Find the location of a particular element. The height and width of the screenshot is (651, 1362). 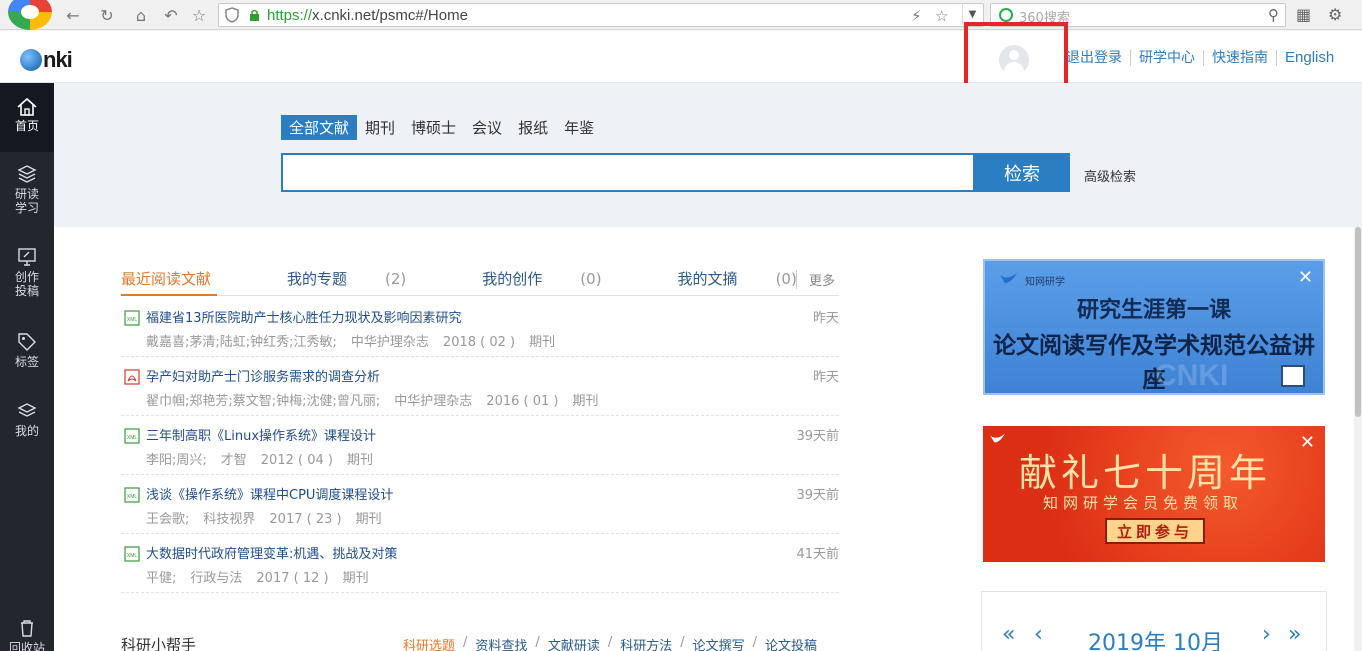

doc-meta: 李阳;周兴; 才智 2012 ( 04 ) 期刊 is located at coordinates (259, 460).